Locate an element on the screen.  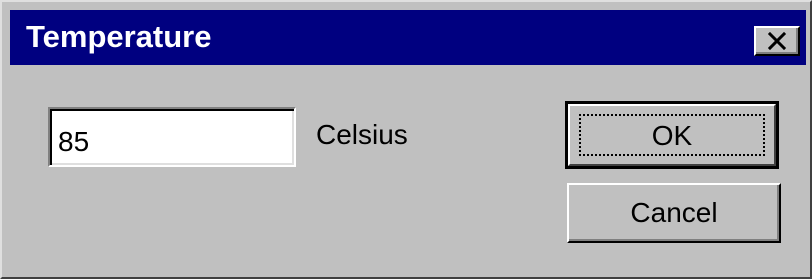
dialog-title: Temperature is located at coordinates (119, 36).